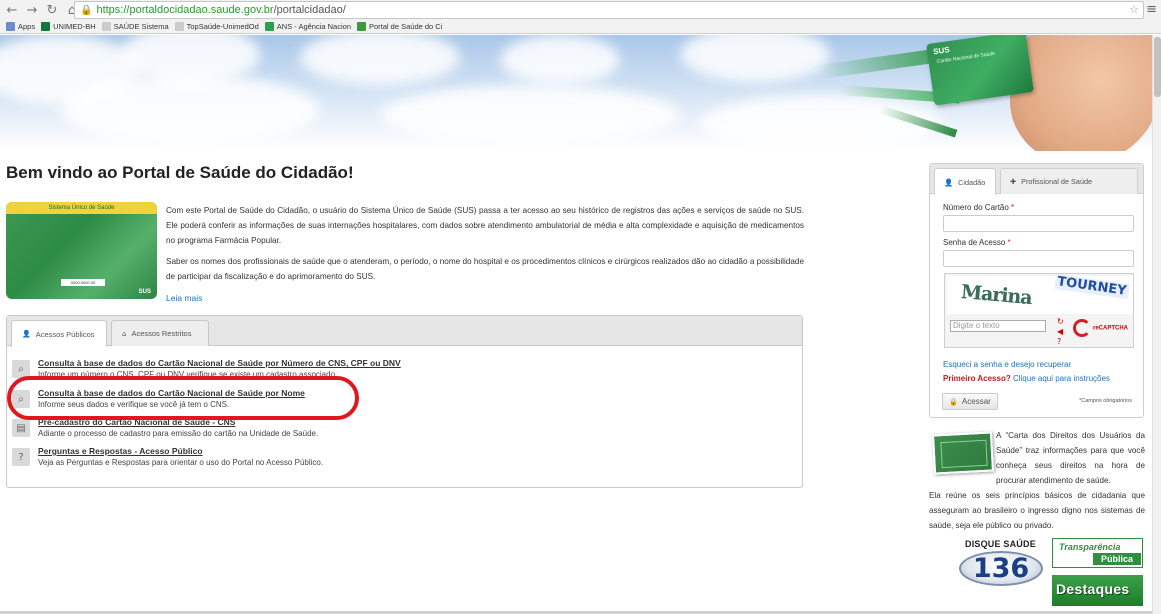 This screenshot has height=614, width=1161. Describe the element at coordinates (81, 250) in the screenshot. I see `sus-card-image: Sistema Único de Saúde 0000 0000 00 SUS` at that location.